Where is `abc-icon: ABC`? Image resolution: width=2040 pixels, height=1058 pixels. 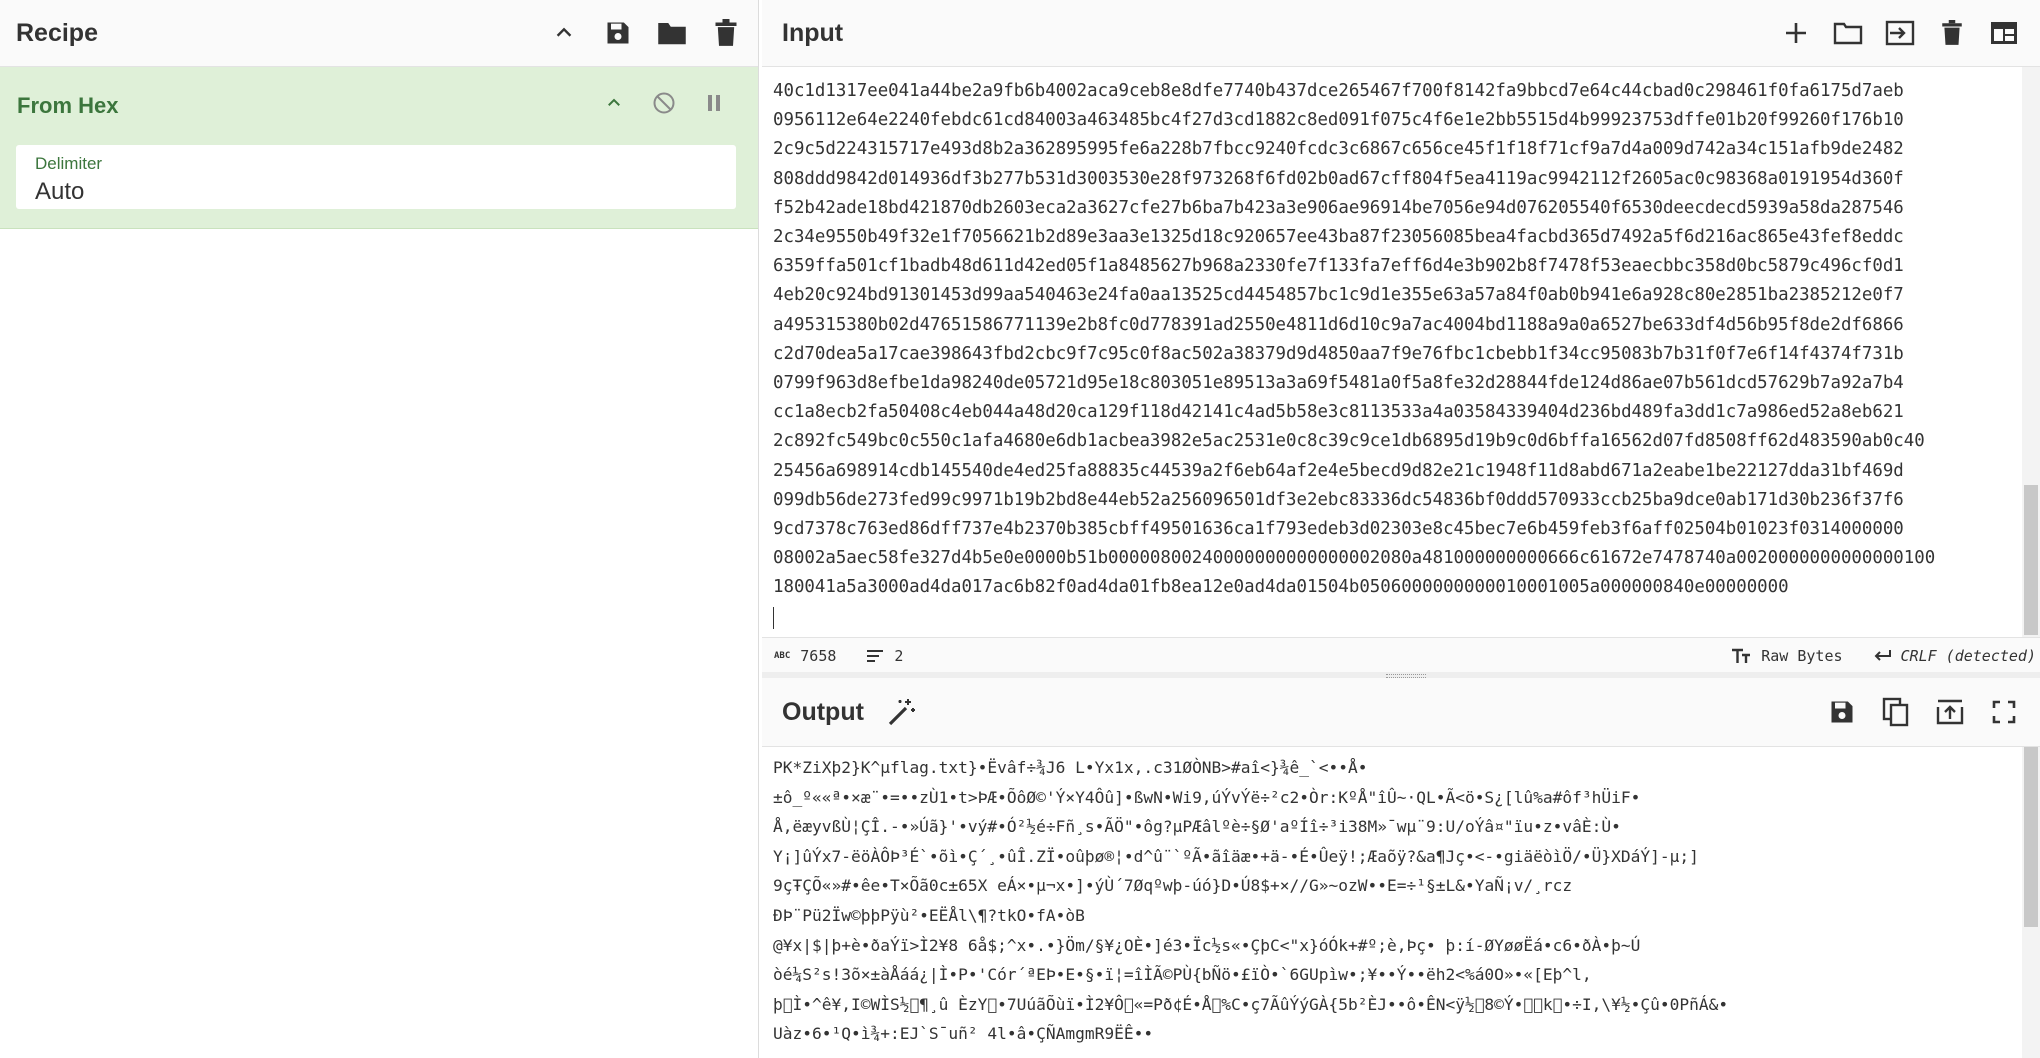 abc-icon: ABC is located at coordinates (782, 656).